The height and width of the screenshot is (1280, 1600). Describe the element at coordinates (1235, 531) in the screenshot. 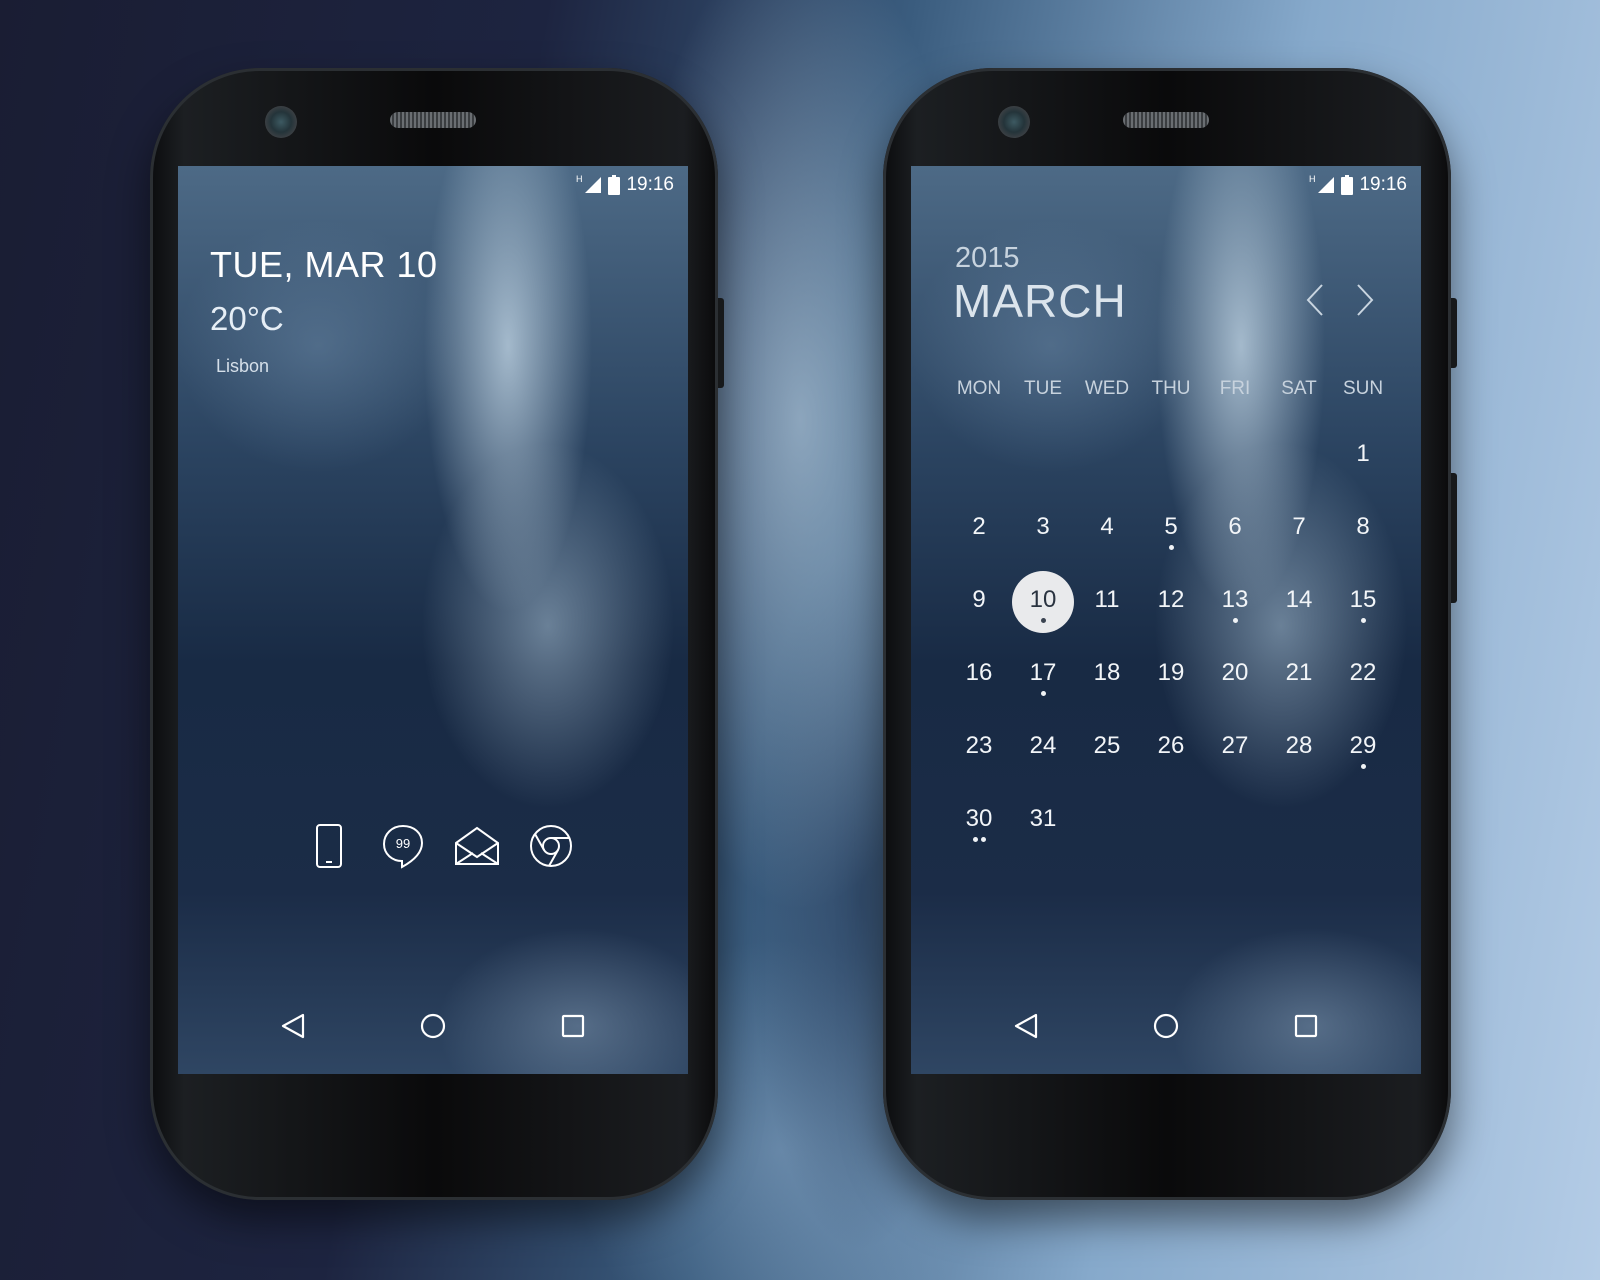

I see `calendar-day: 6` at that location.